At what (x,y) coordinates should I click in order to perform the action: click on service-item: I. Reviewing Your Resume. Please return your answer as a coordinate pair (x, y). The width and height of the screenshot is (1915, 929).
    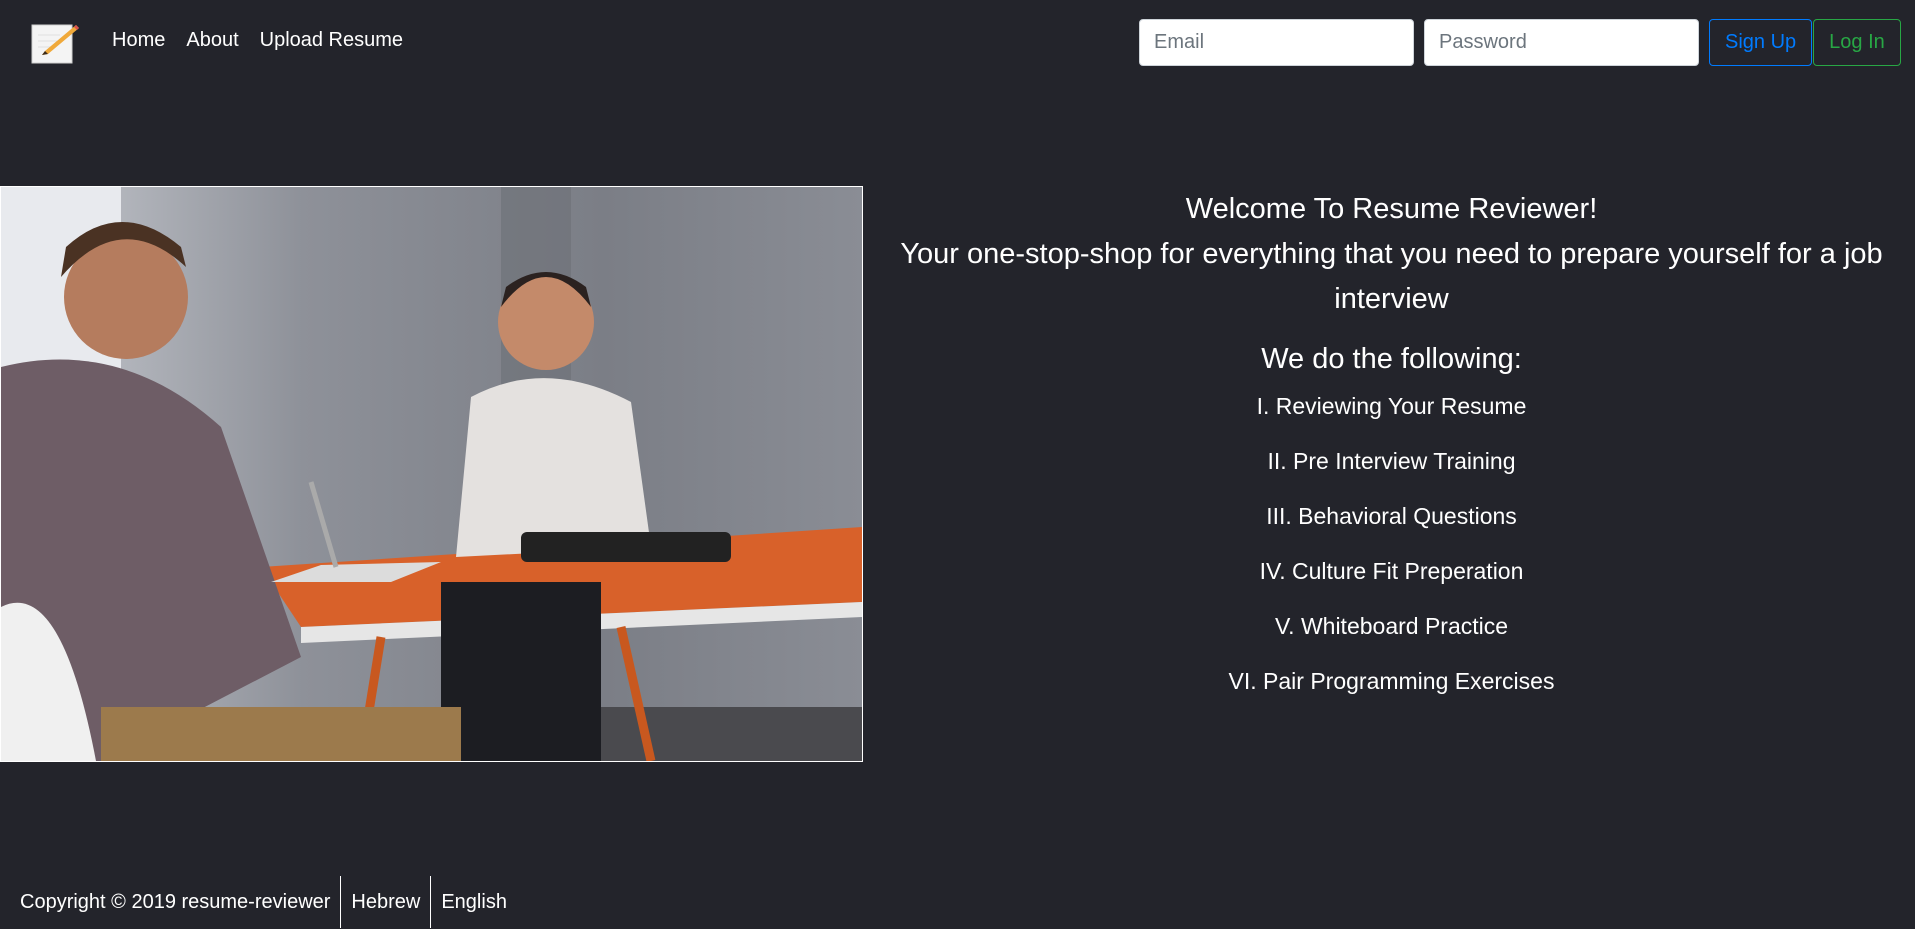
    Looking at the image, I should click on (1391, 406).